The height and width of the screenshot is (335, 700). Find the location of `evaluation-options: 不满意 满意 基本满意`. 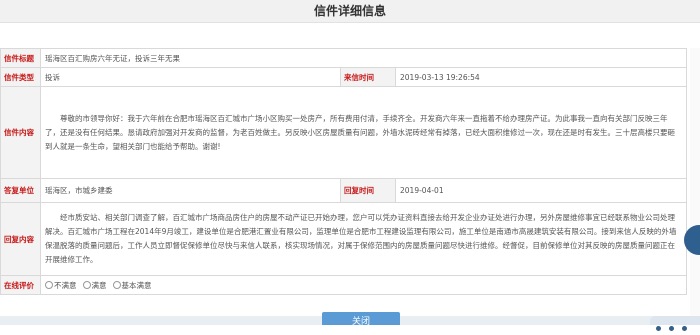

evaluation-options: 不满意 满意 基本满意 is located at coordinates (363, 285).